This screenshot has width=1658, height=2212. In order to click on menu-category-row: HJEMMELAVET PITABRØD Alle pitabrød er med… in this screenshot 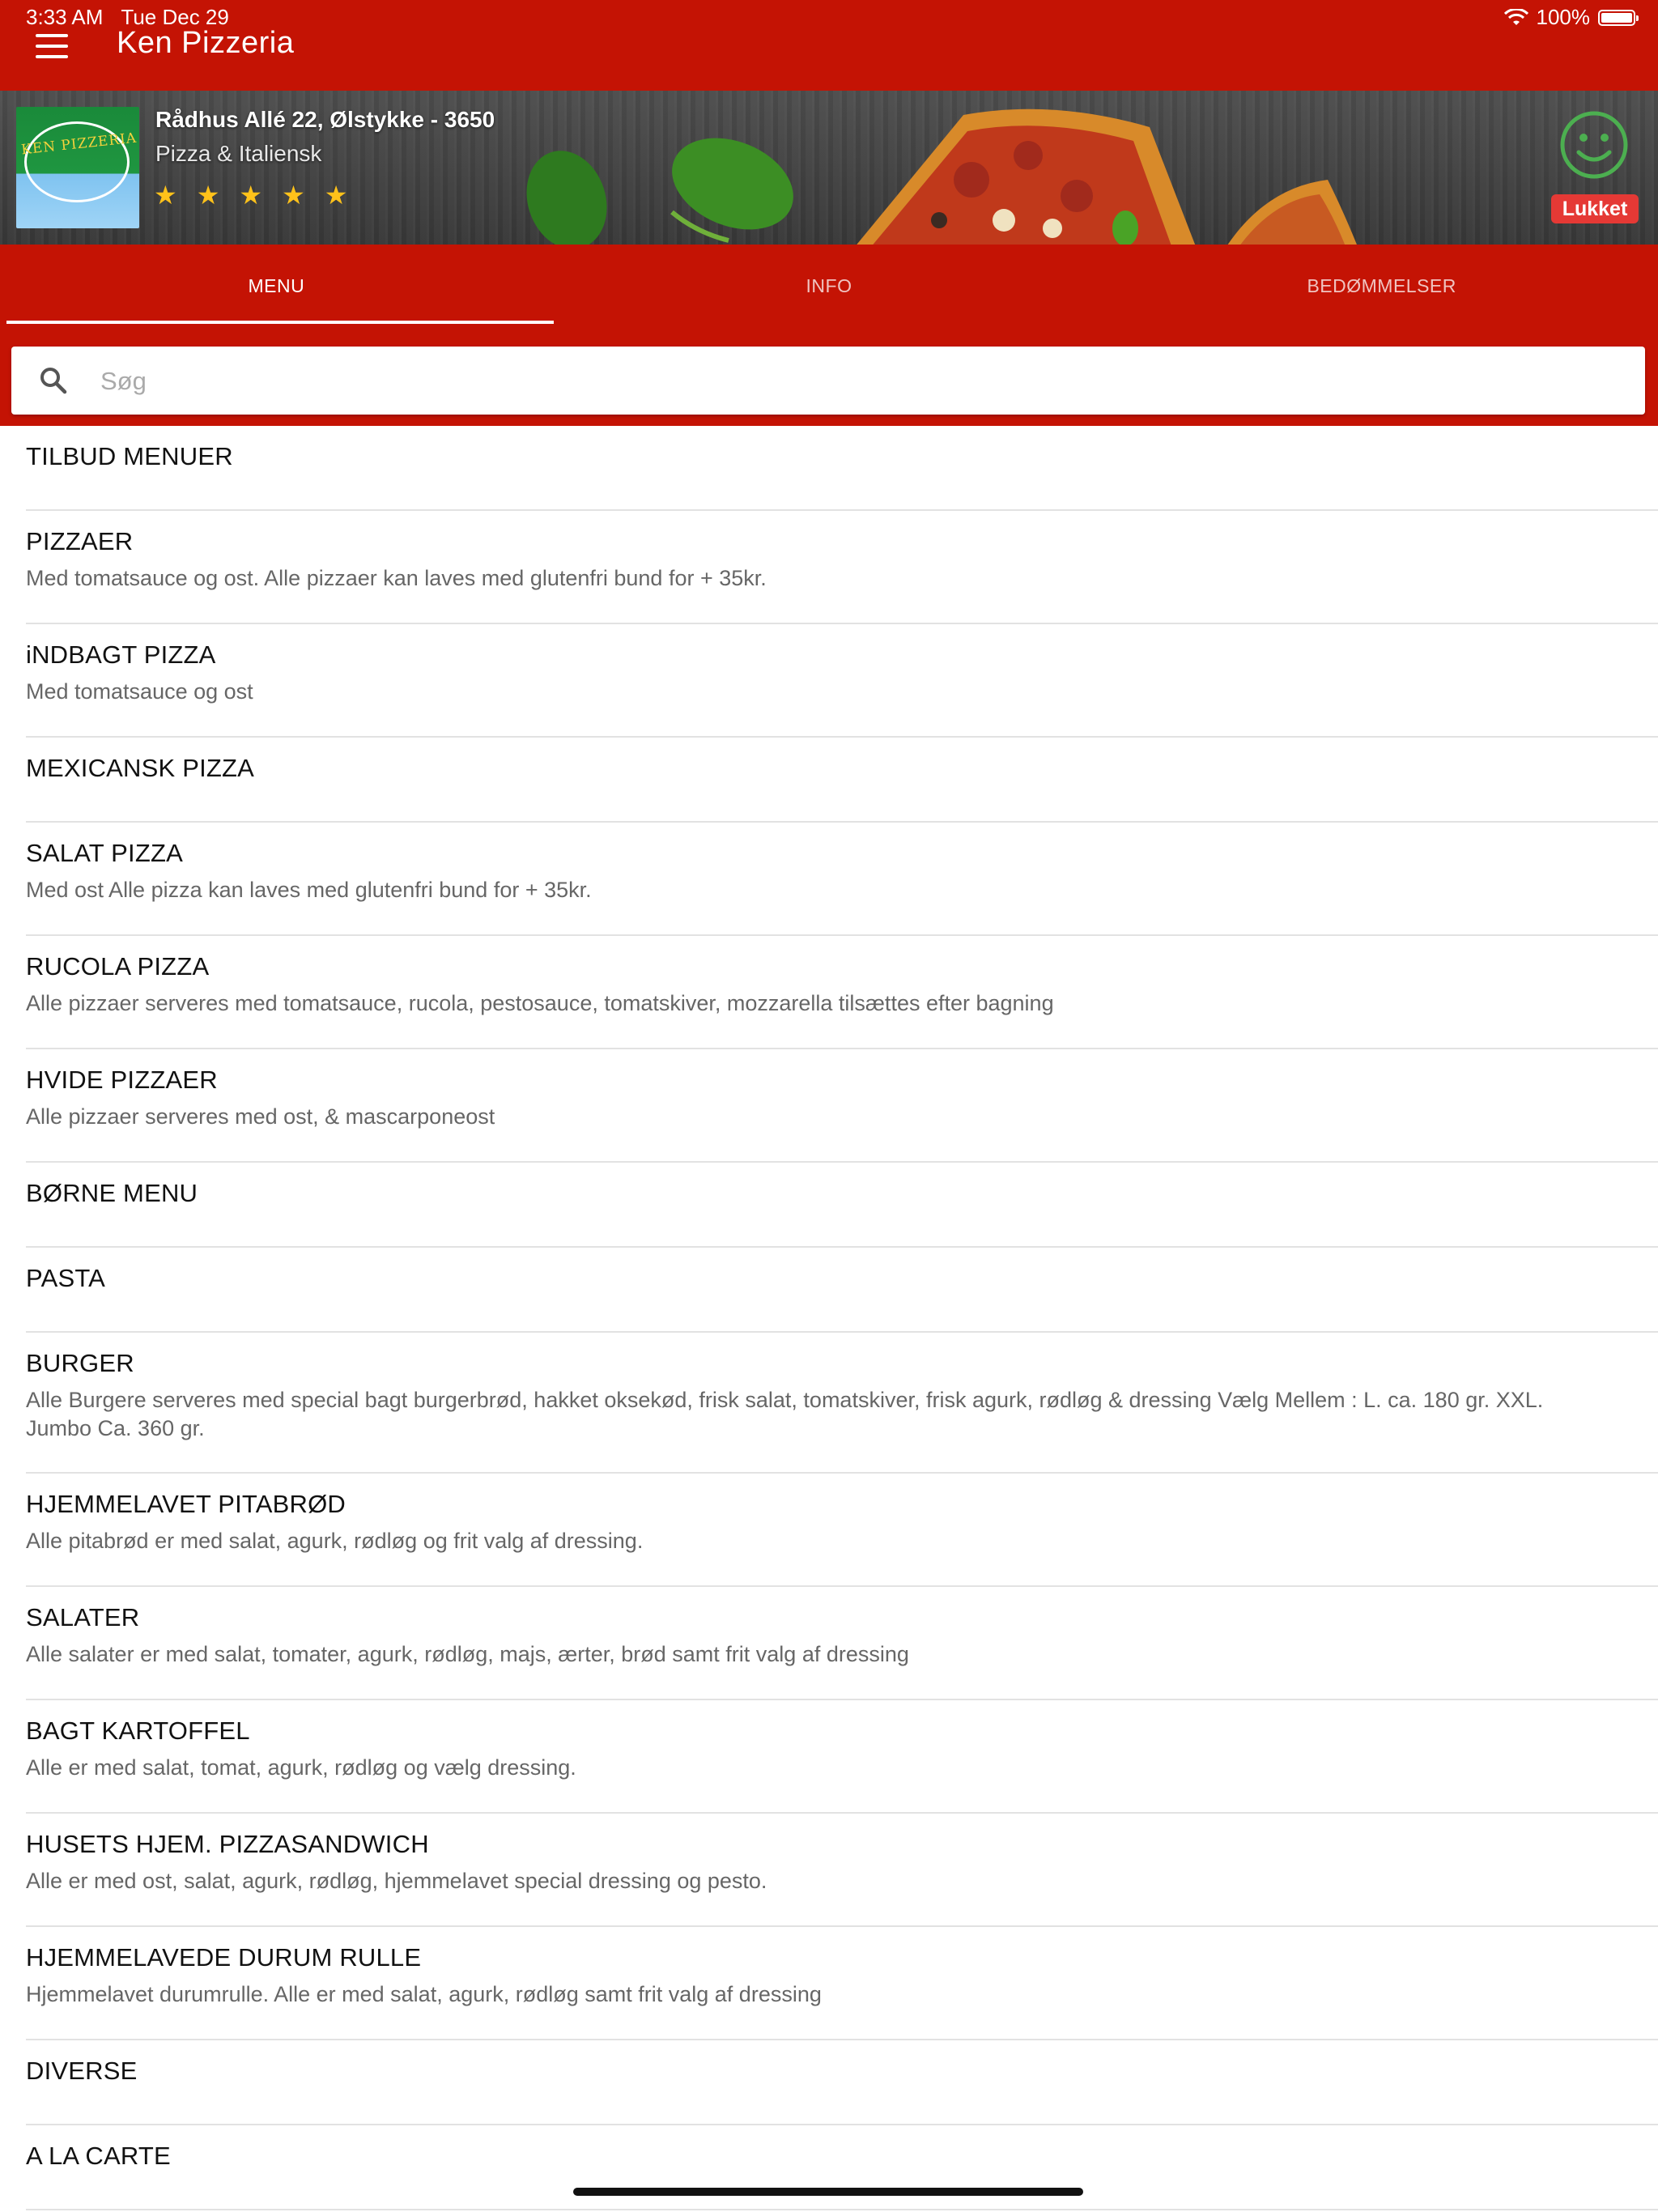, I will do `click(842, 1531)`.